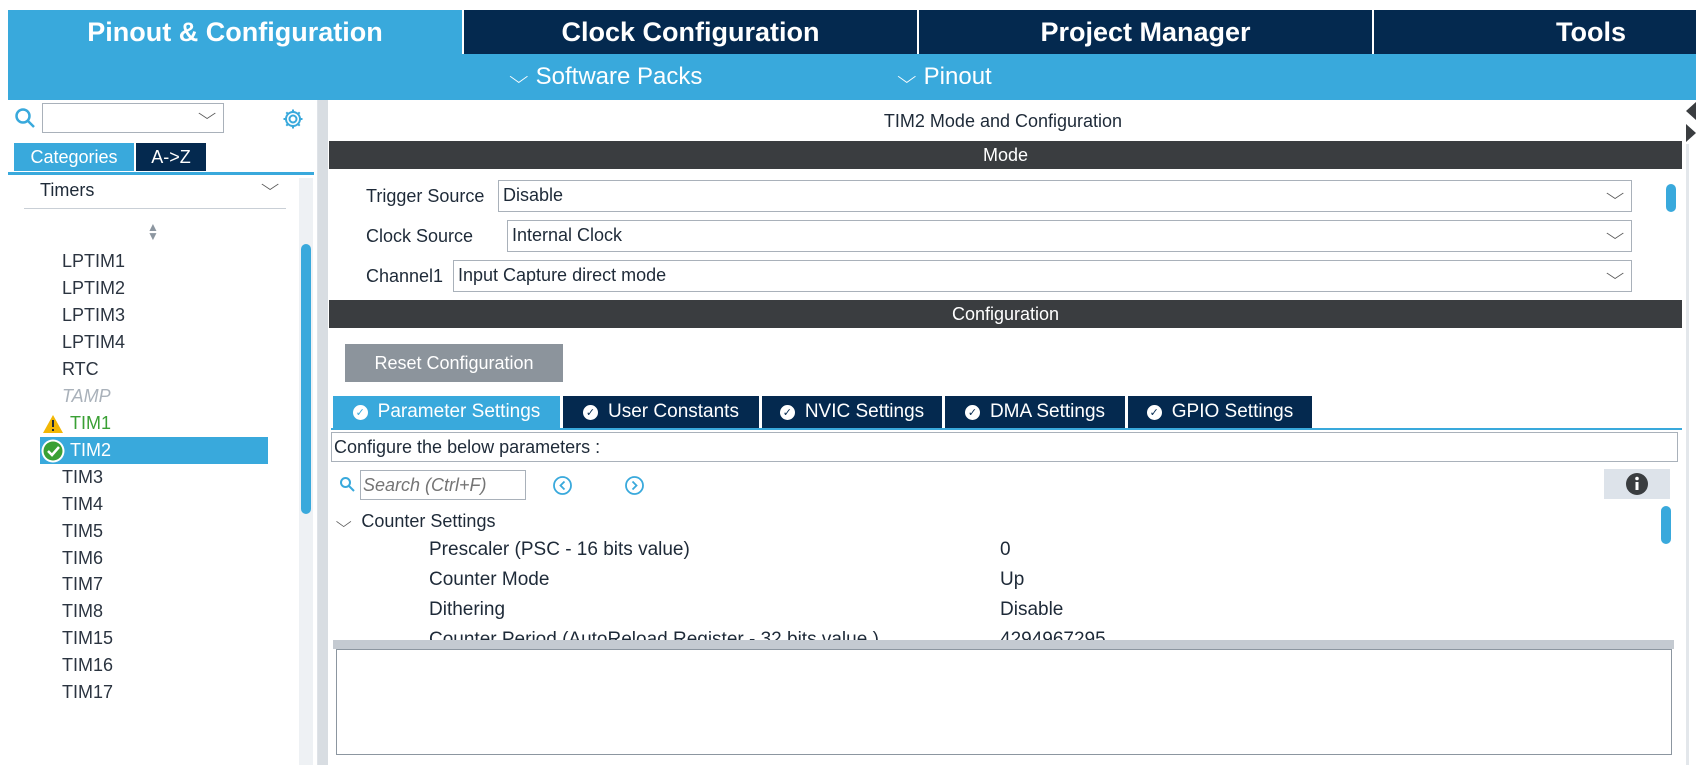 This screenshot has width=1696, height=765. What do you see at coordinates (1006, 429) in the screenshot?
I see `tabs-underline` at bounding box center [1006, 429].